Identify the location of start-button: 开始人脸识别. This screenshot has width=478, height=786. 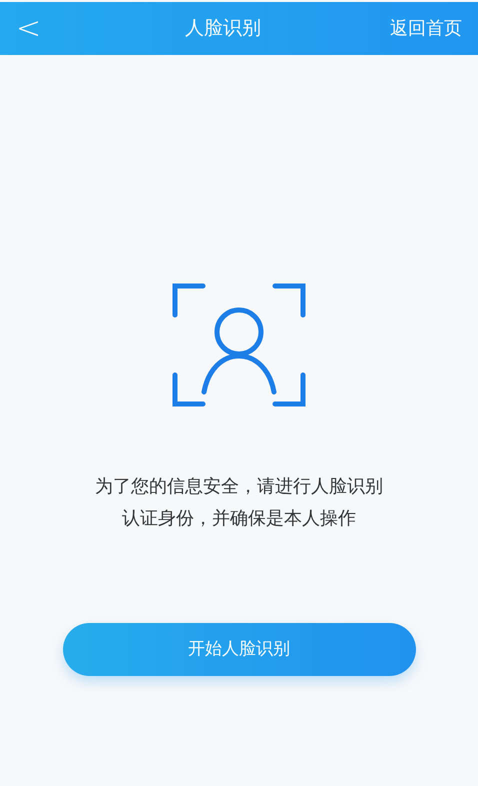
(239, 649).